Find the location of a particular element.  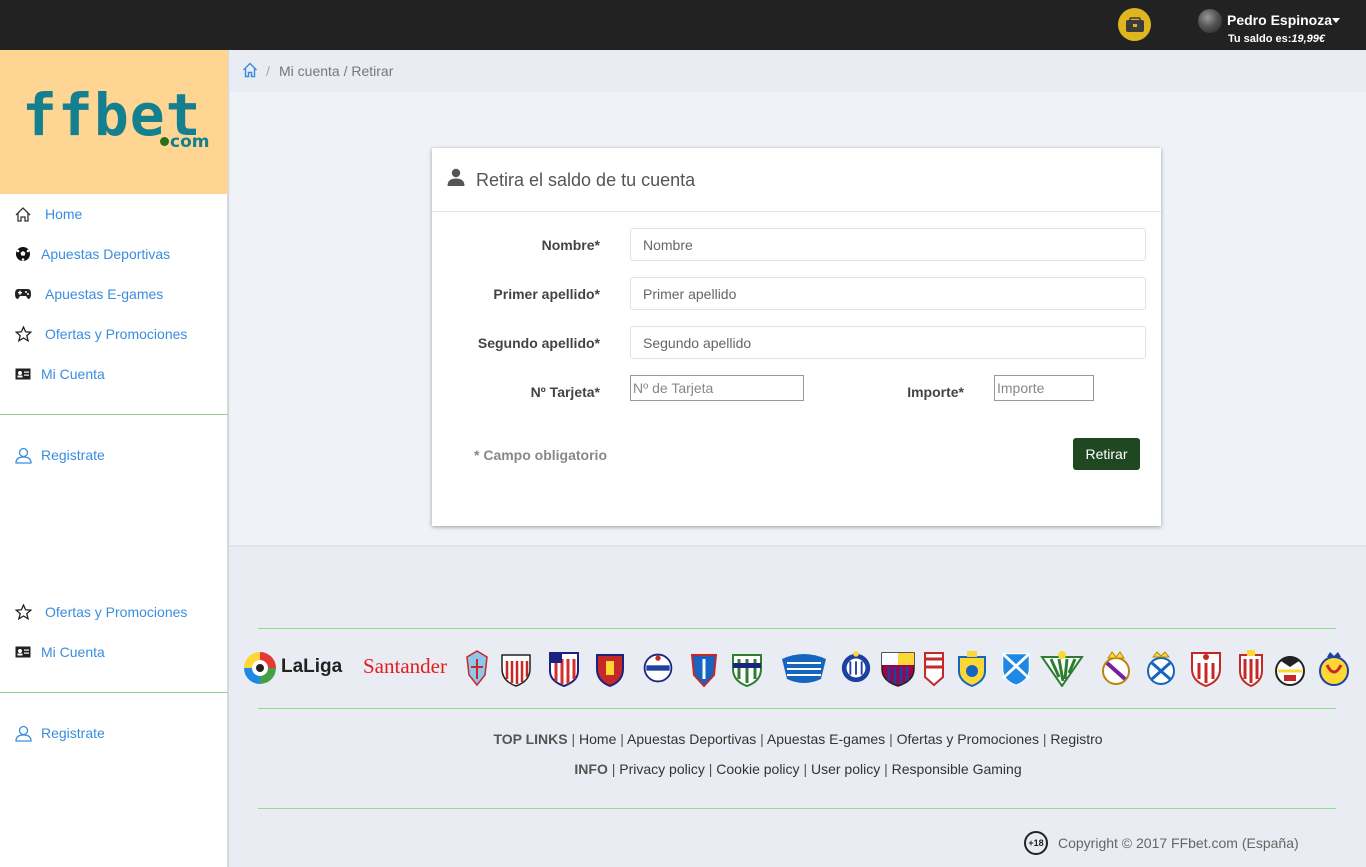

eibar-crest-icon is located at coordinates (704, 670).